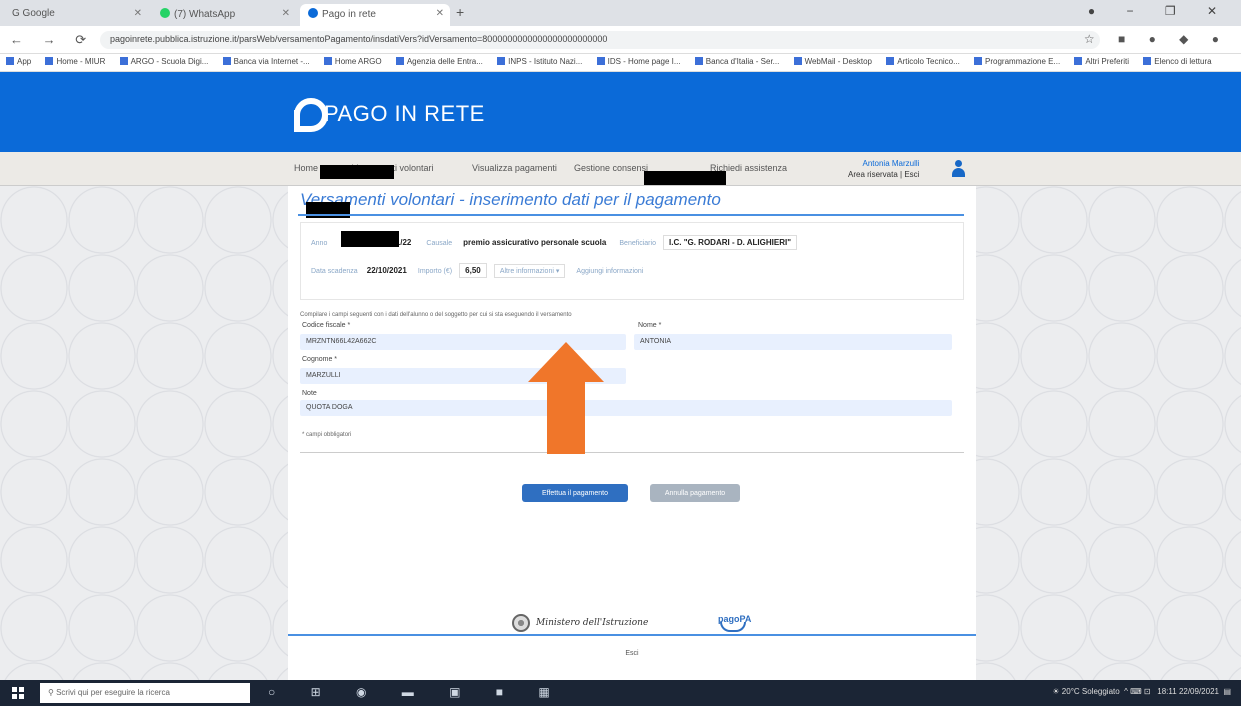  What do you see at coordinates (1056, 691) in the screenshot?
I see `weather-icon: ☀` at bounding box center [1056, 691].